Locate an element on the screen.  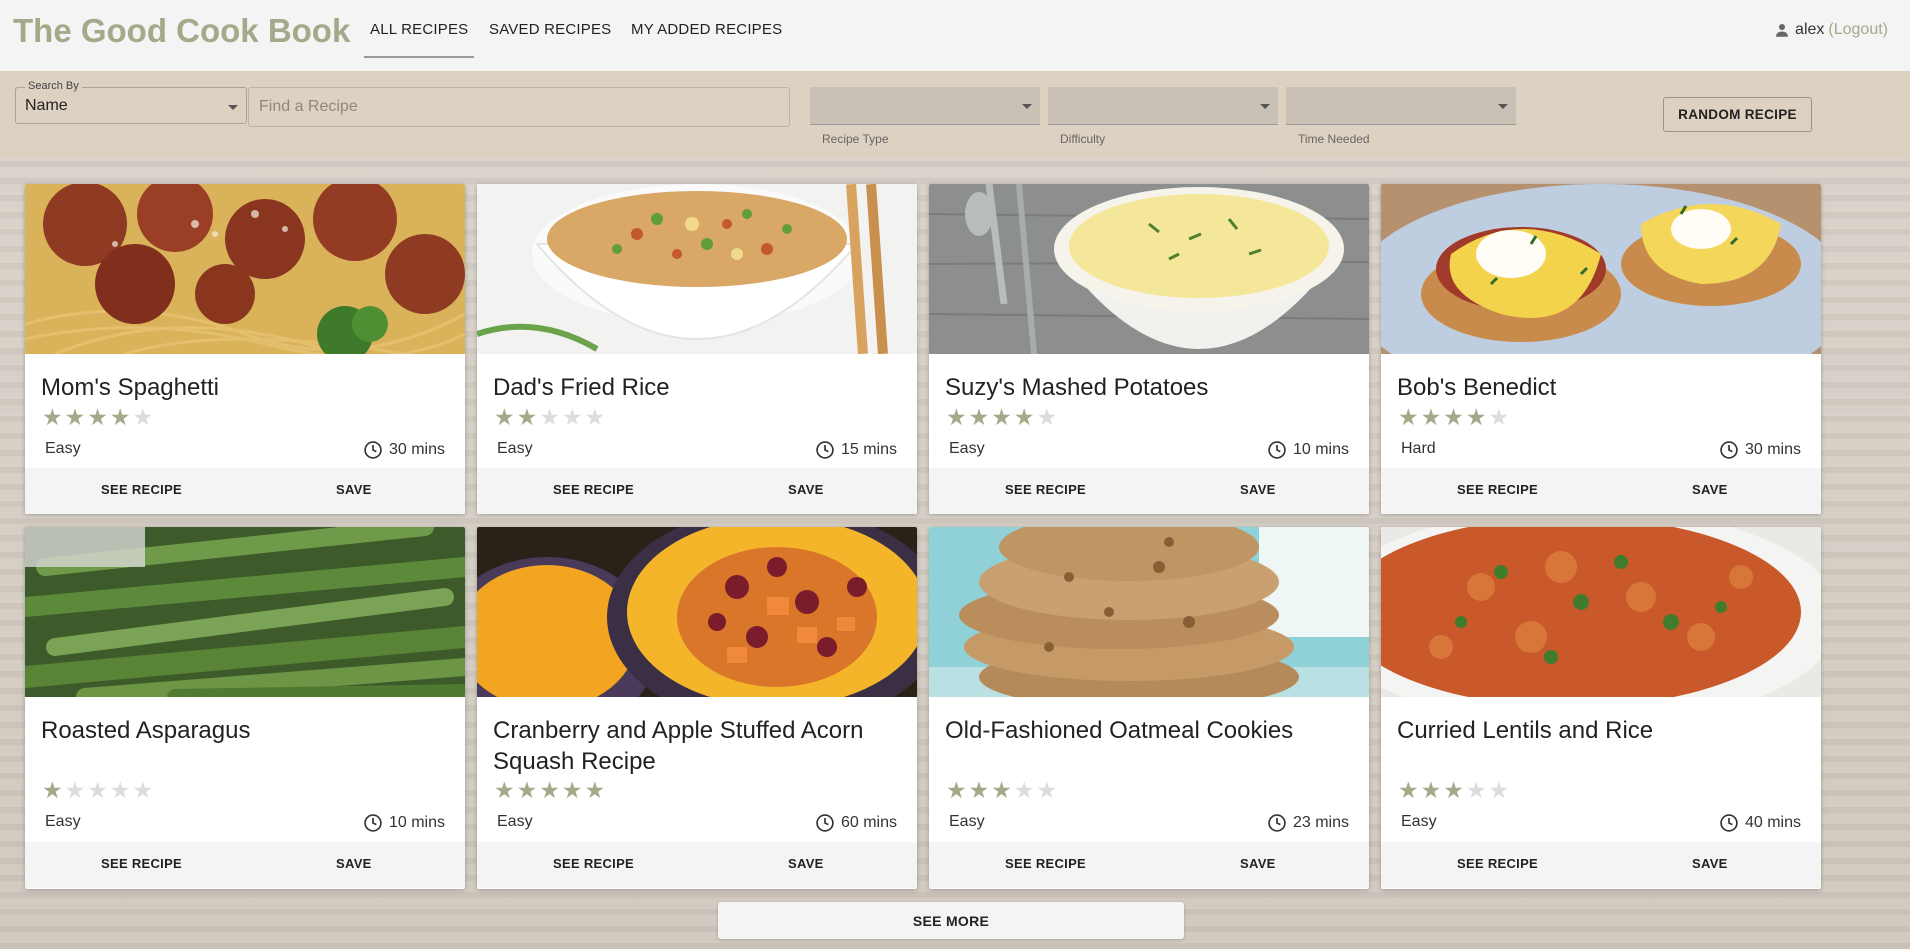
recipe-image-curried-lentils is located at coordinates (1601, 612).